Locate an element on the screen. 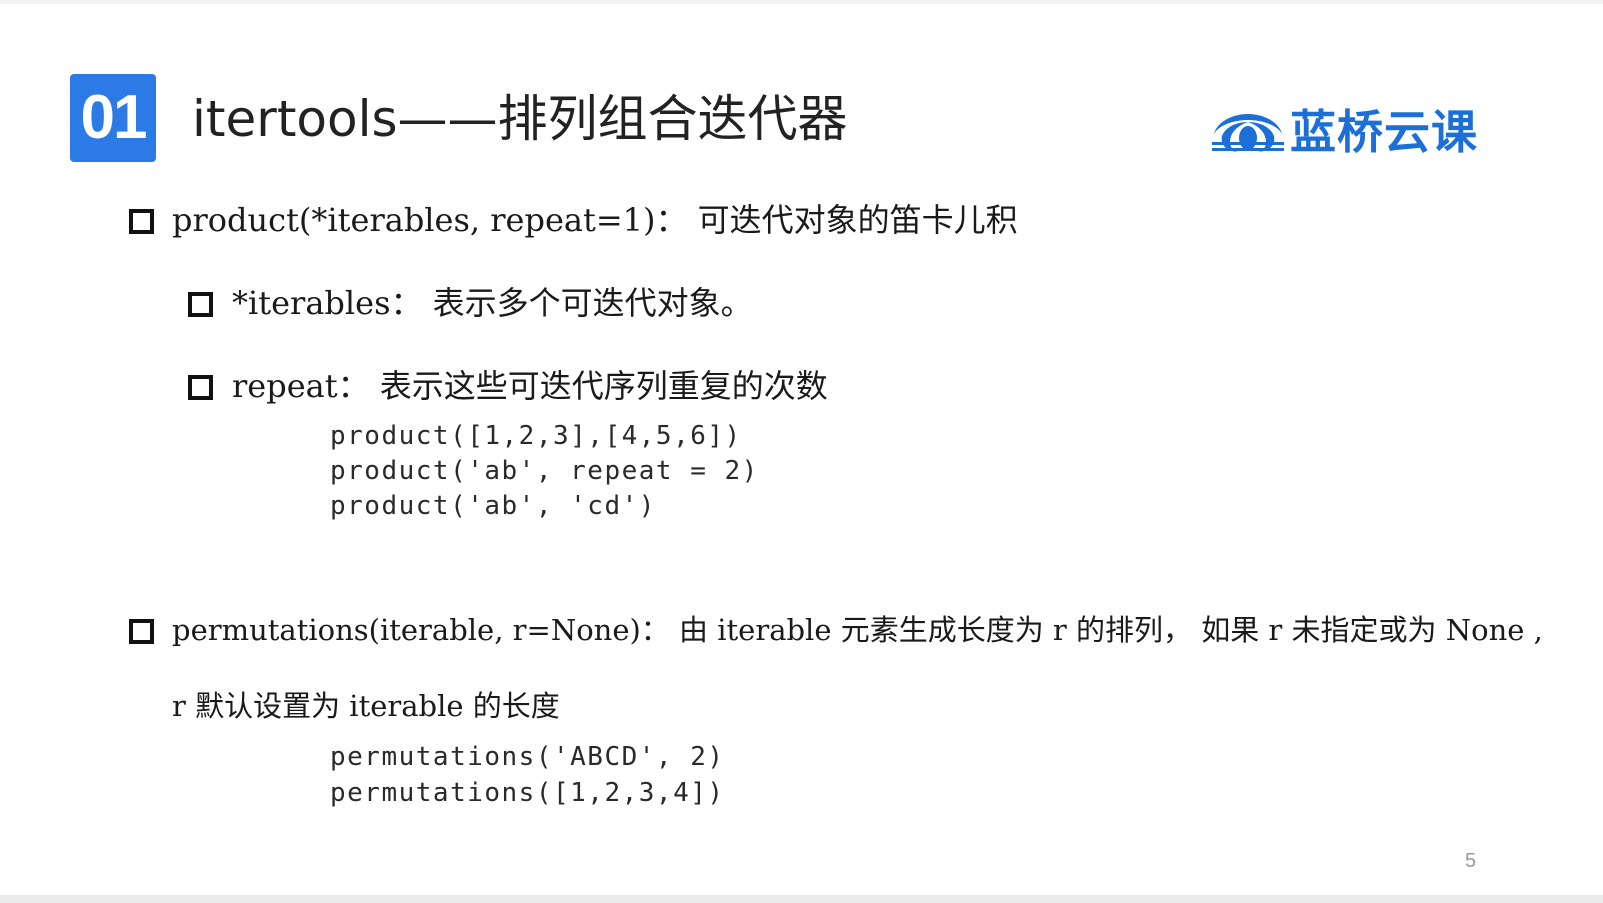 Image resolution: width=1603 pixels, height=903 pixels. code-permutations-2: permutations([1,2,3,4]) is located at coordinates (527, 793).